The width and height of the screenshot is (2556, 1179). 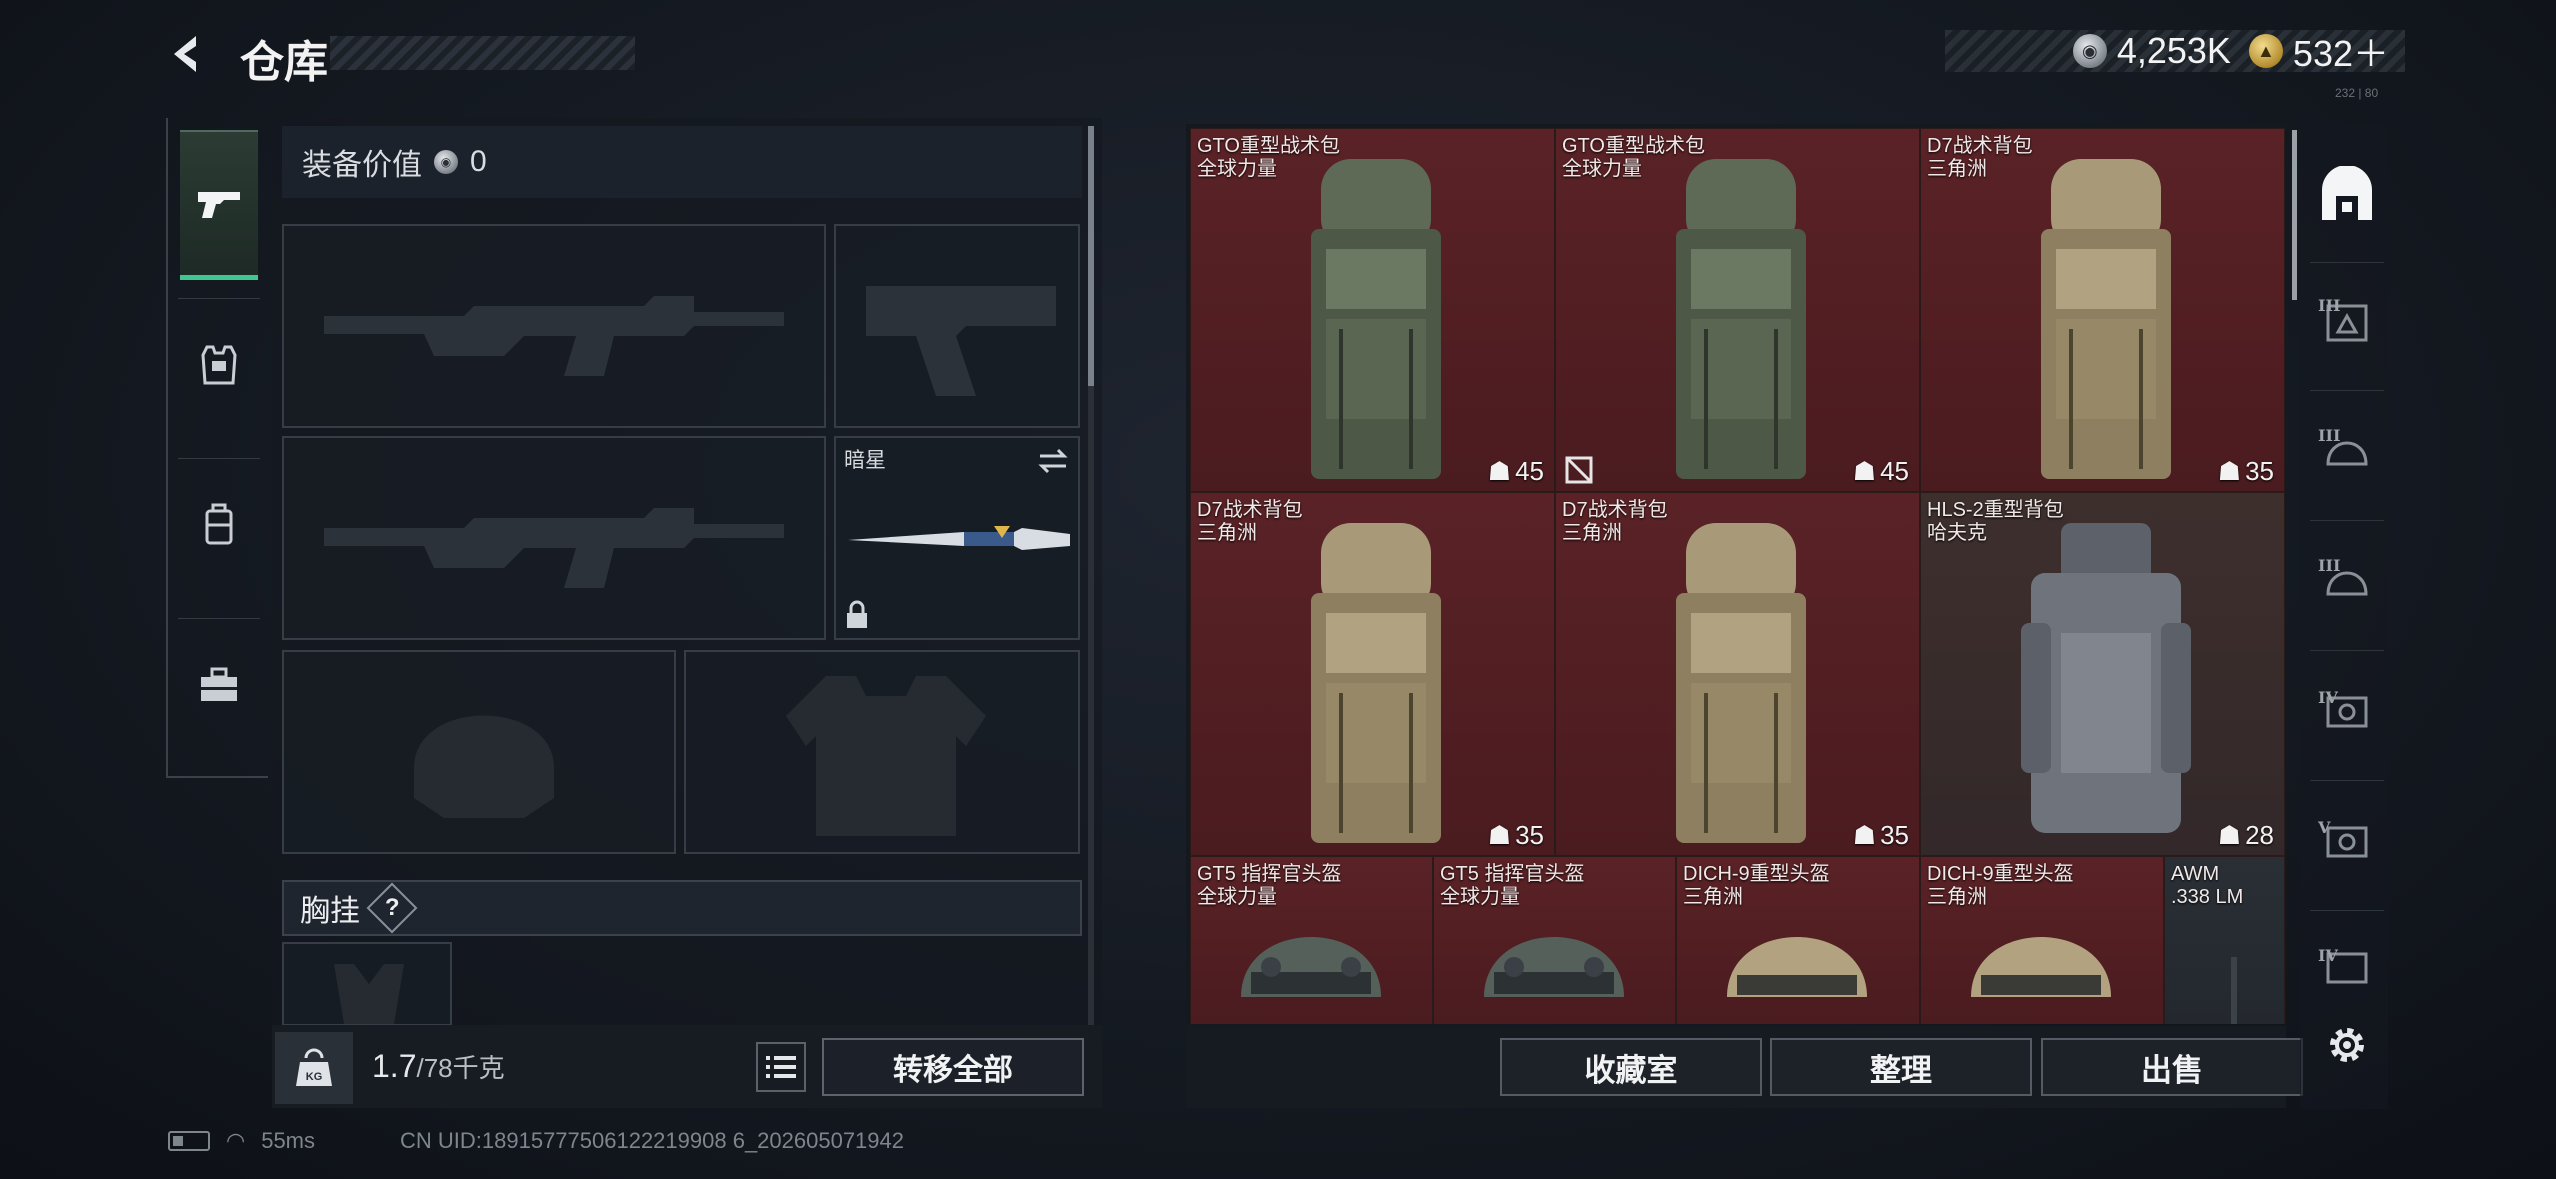 I want to click on toolbox-icon, so click(x=219, y=684).